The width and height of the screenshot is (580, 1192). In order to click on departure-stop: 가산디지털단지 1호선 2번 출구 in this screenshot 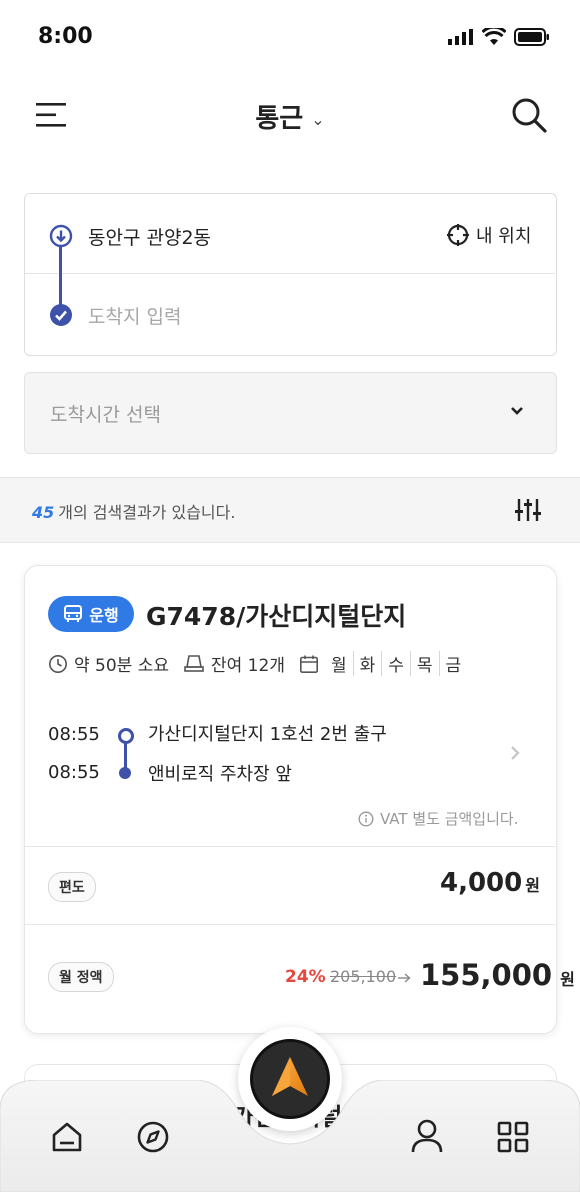, I will do `click(267, 734)`.